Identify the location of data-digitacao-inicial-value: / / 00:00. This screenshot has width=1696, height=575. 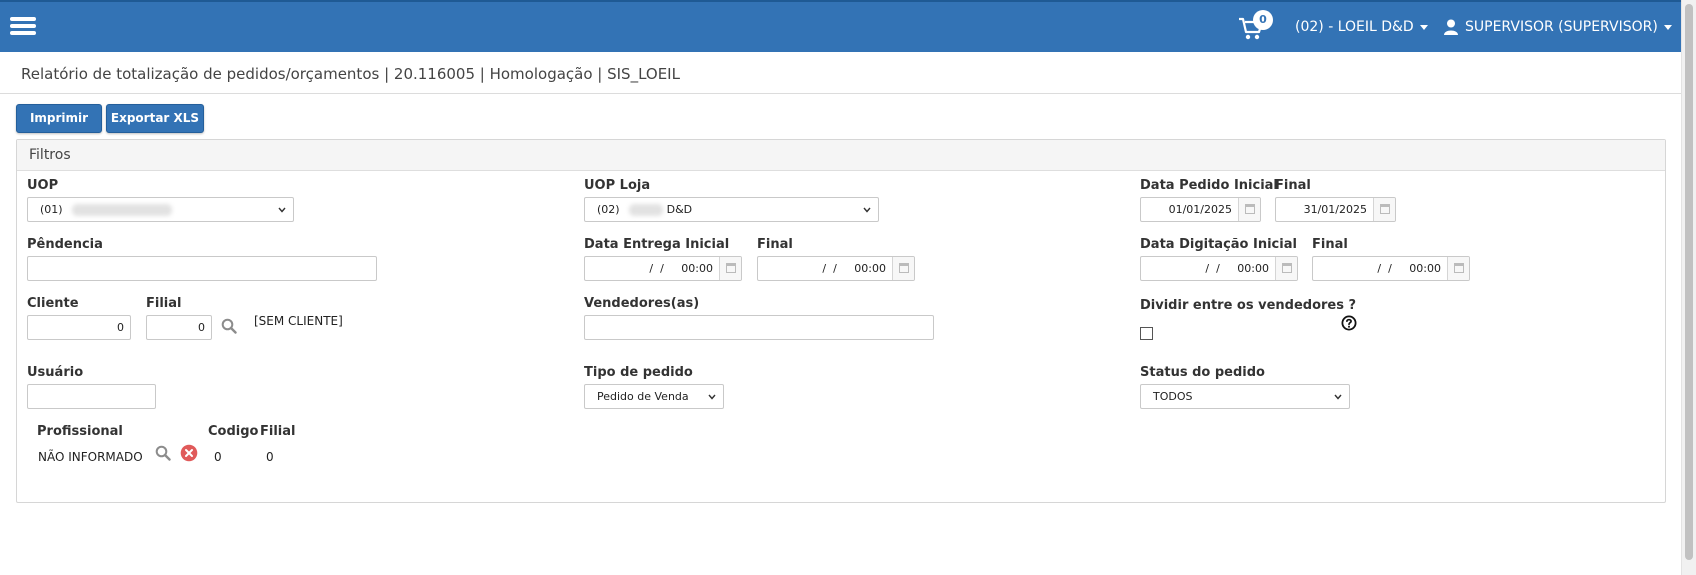
(1233, 268).